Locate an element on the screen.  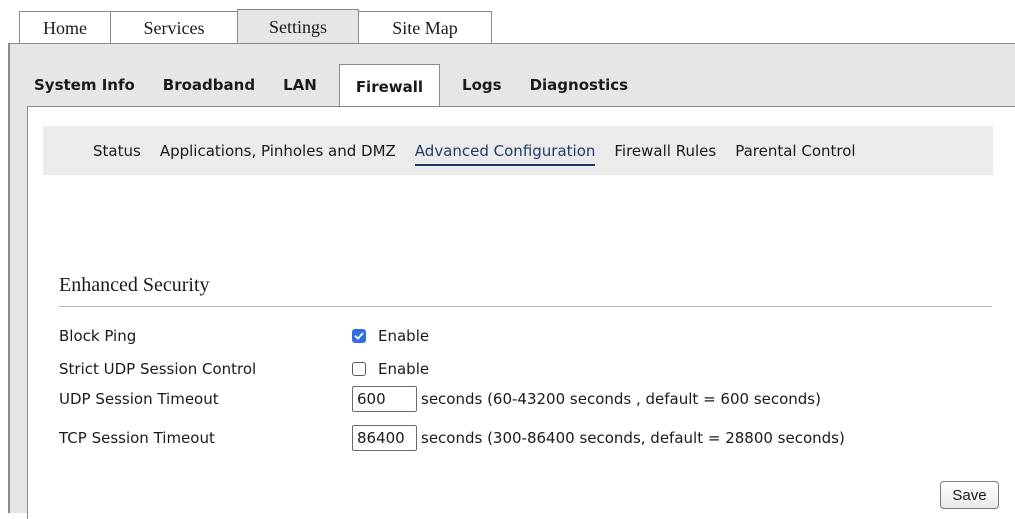
strict-udp-label: Strict UDP Session Control is located at coordinates (158, 369).